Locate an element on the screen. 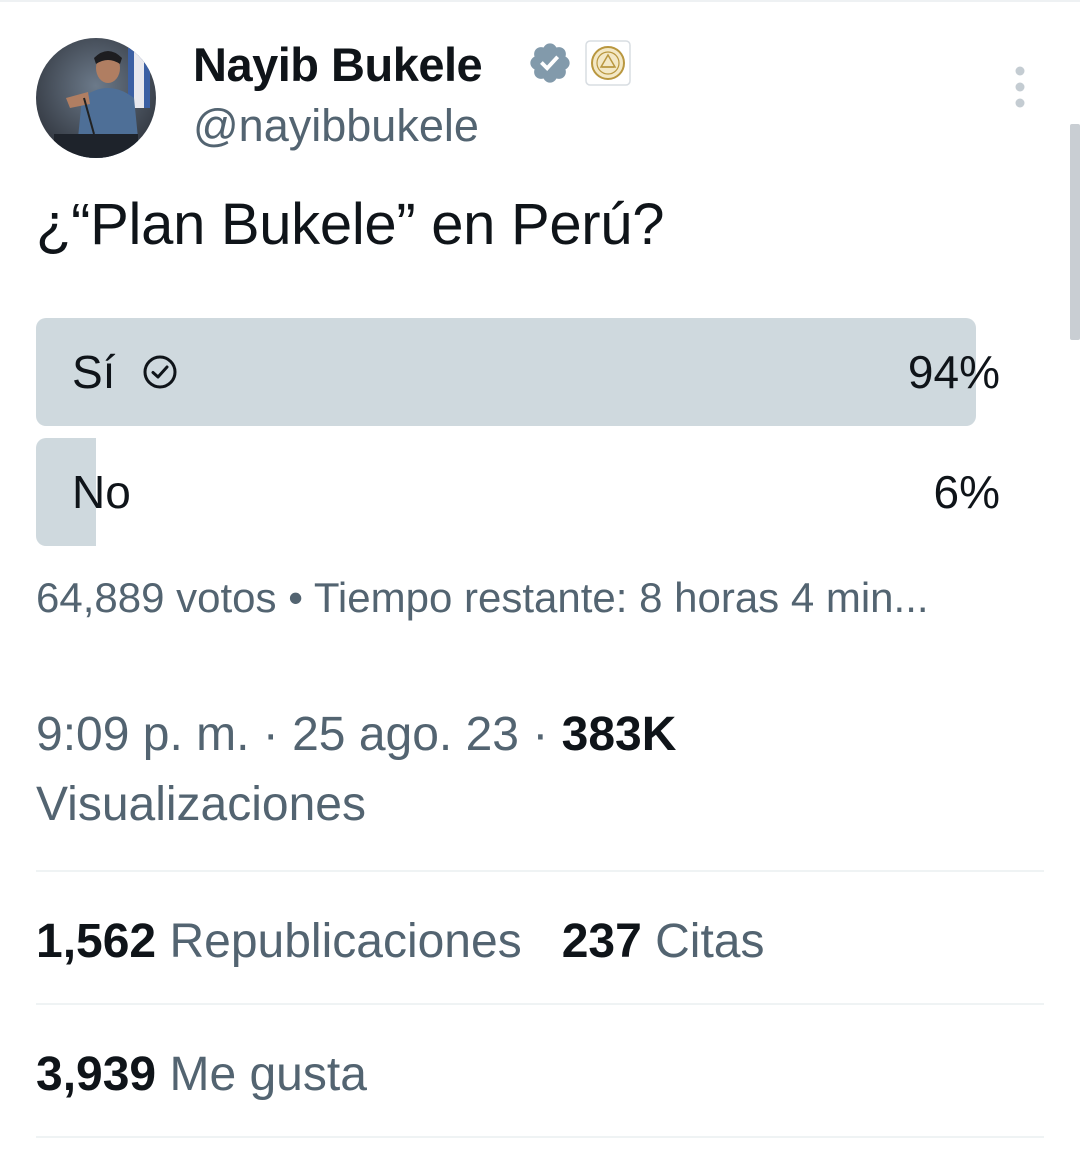  tweet-text: ¿“Plan Bukele” en Perú? is located at coordinates (350, 224).